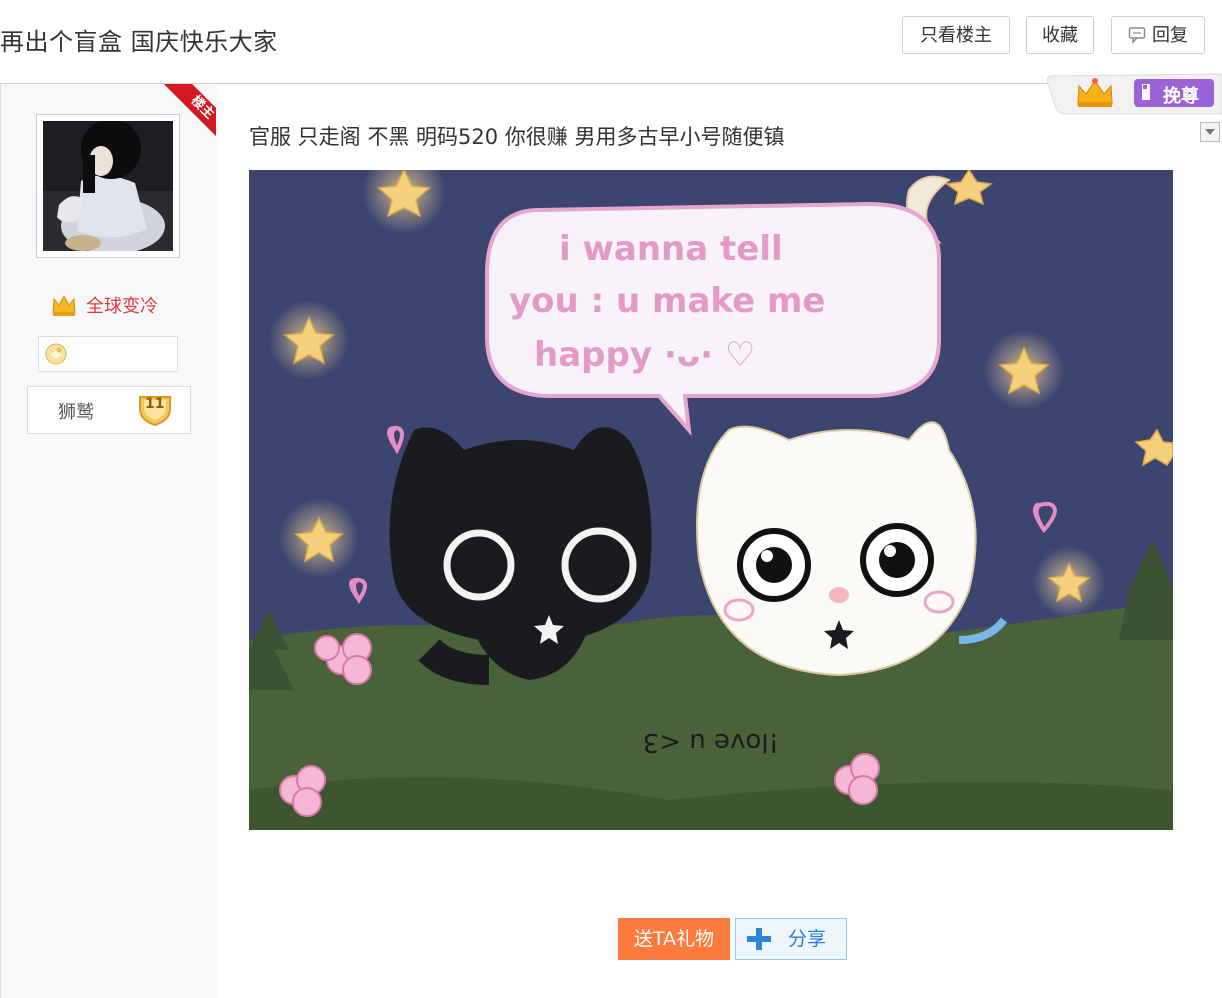  What do you see at coordinates (644, 355) in the screenshot?
I see `bubble-text-line3: happy ·ᴗ· ♡` at bounding box center [644, 355].